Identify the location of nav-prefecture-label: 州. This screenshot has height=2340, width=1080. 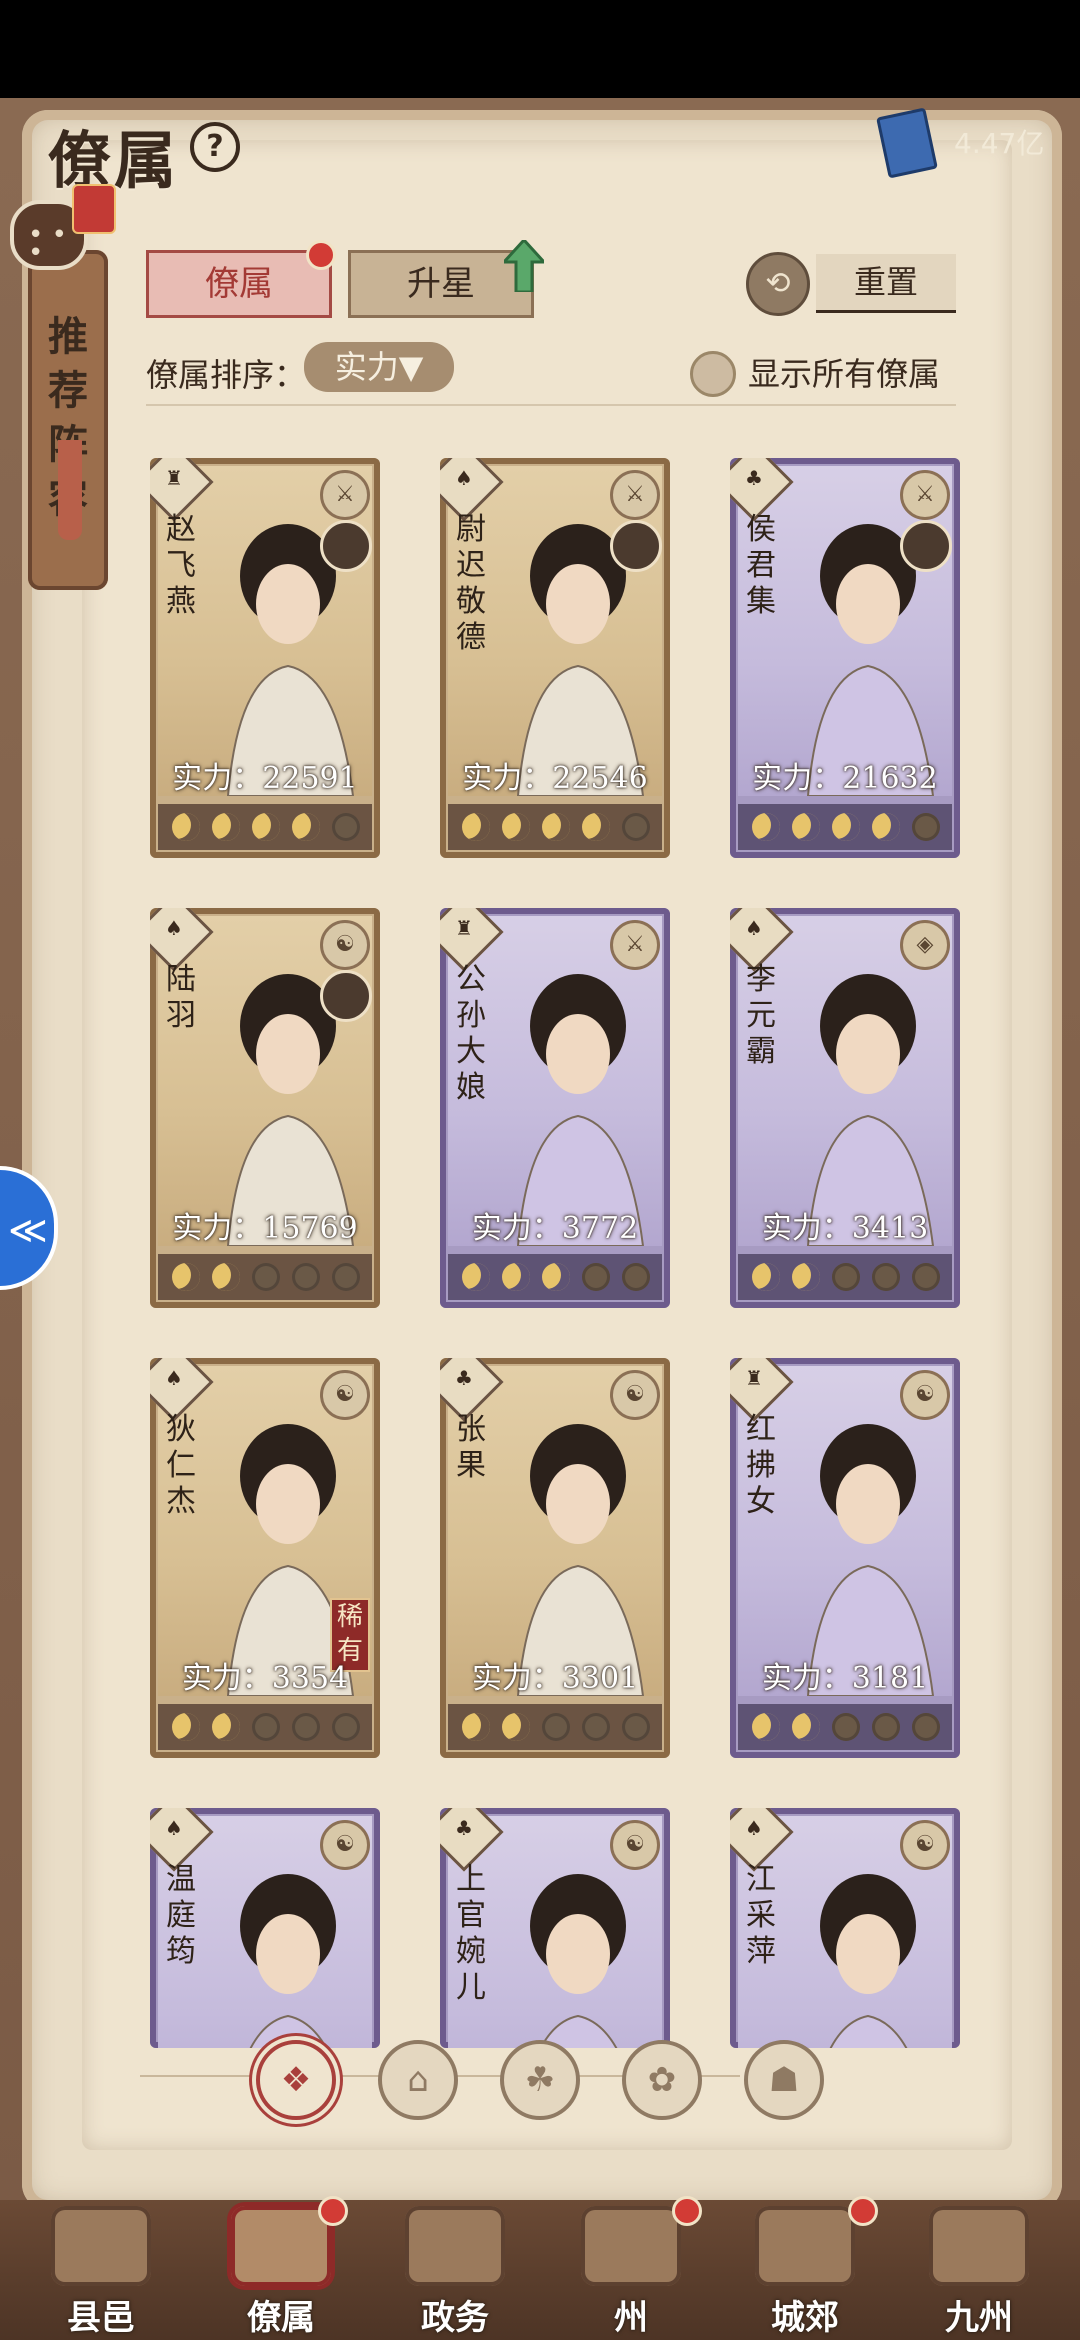
(631, 2318).